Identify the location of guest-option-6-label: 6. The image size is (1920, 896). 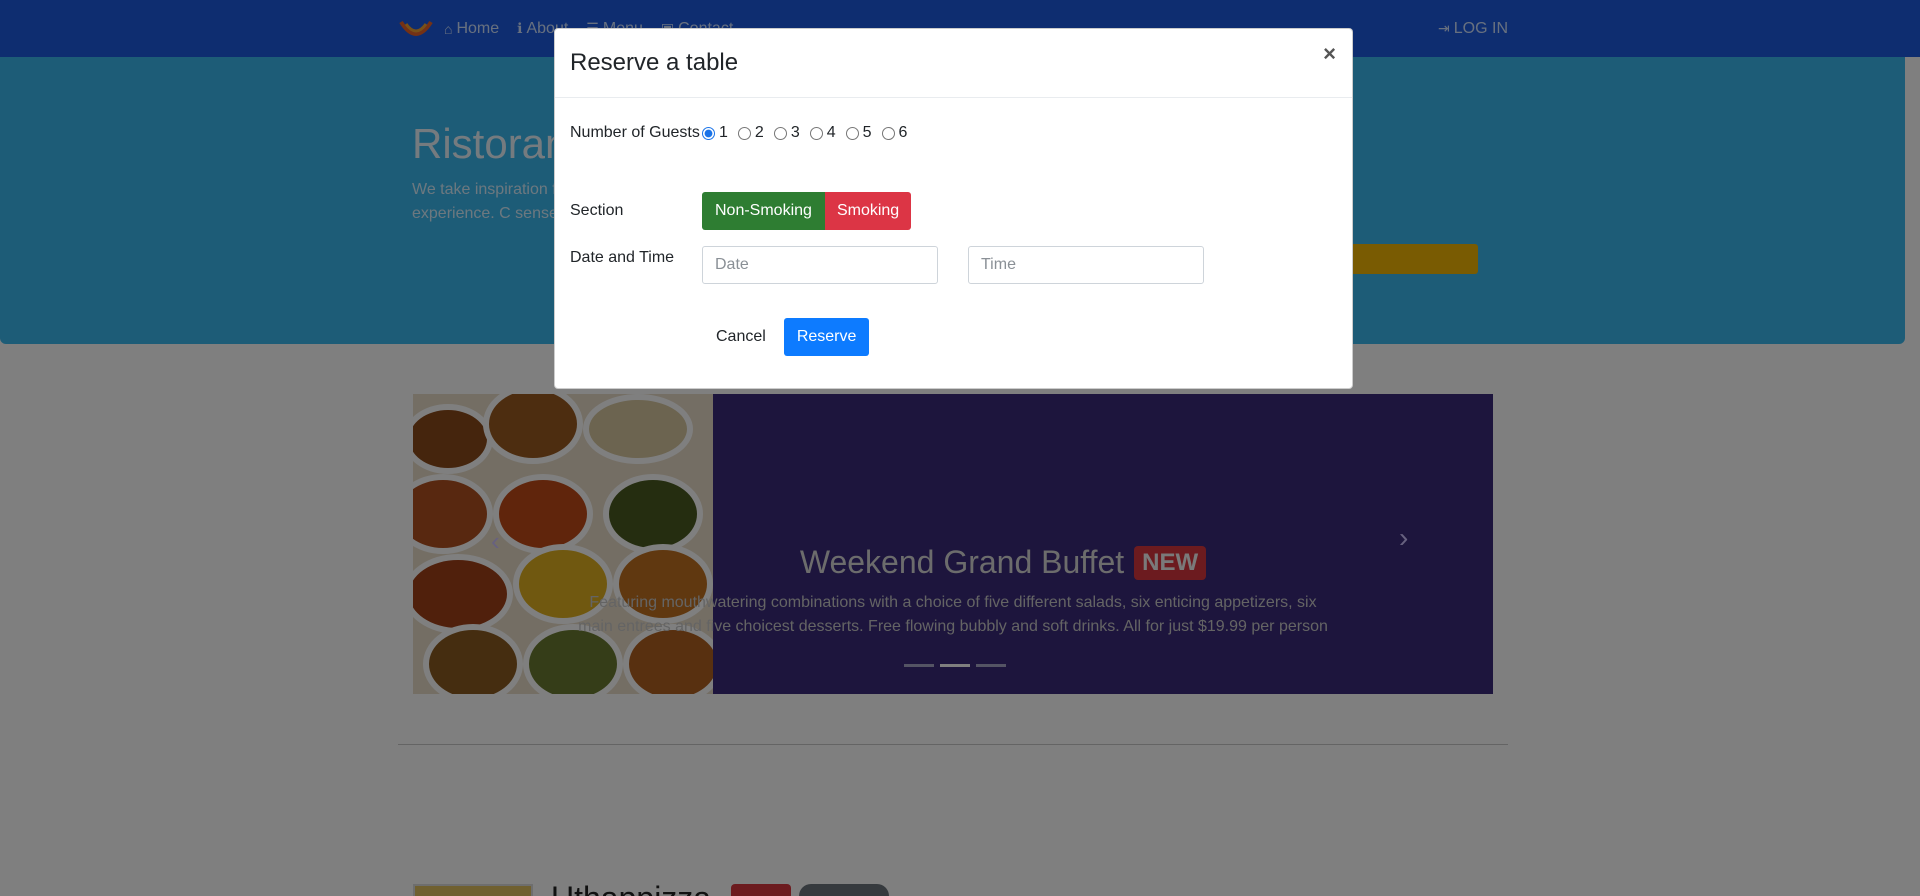
(903, 132).